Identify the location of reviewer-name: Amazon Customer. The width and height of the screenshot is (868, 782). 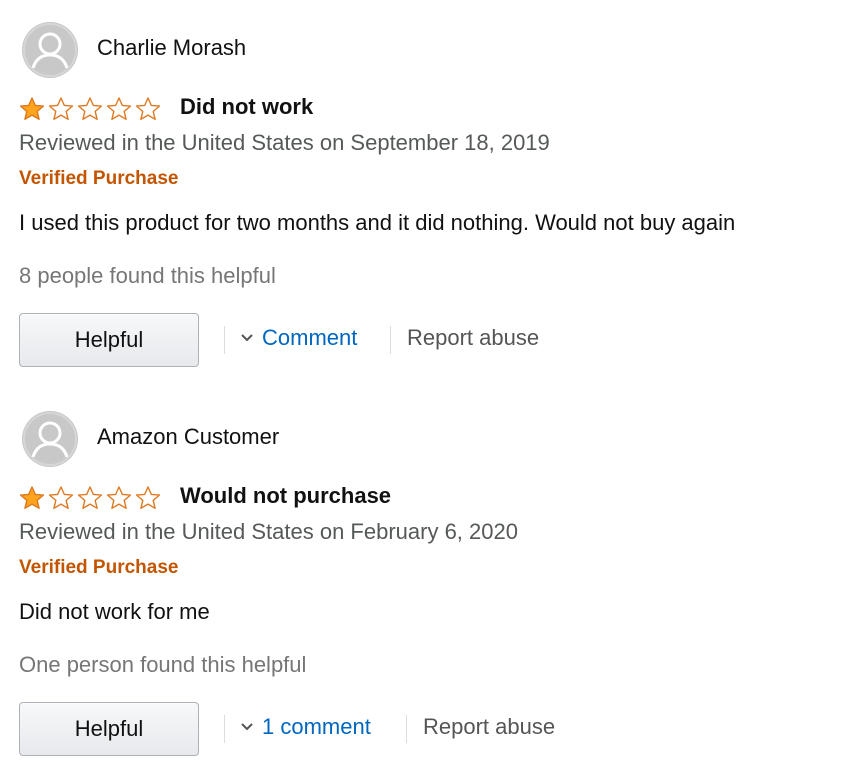
(188, 437).